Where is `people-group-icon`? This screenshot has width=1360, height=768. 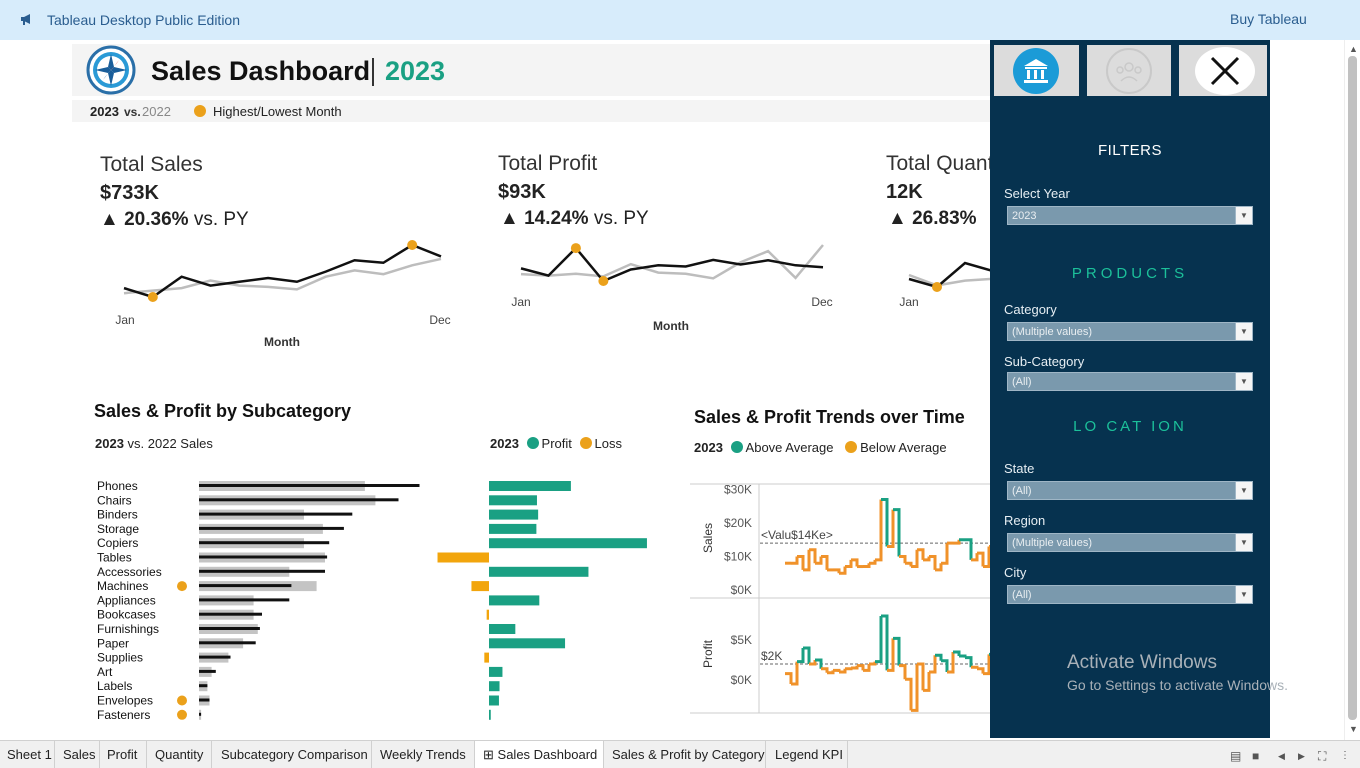 people-group-icon is located at coordinates (1129, 71).